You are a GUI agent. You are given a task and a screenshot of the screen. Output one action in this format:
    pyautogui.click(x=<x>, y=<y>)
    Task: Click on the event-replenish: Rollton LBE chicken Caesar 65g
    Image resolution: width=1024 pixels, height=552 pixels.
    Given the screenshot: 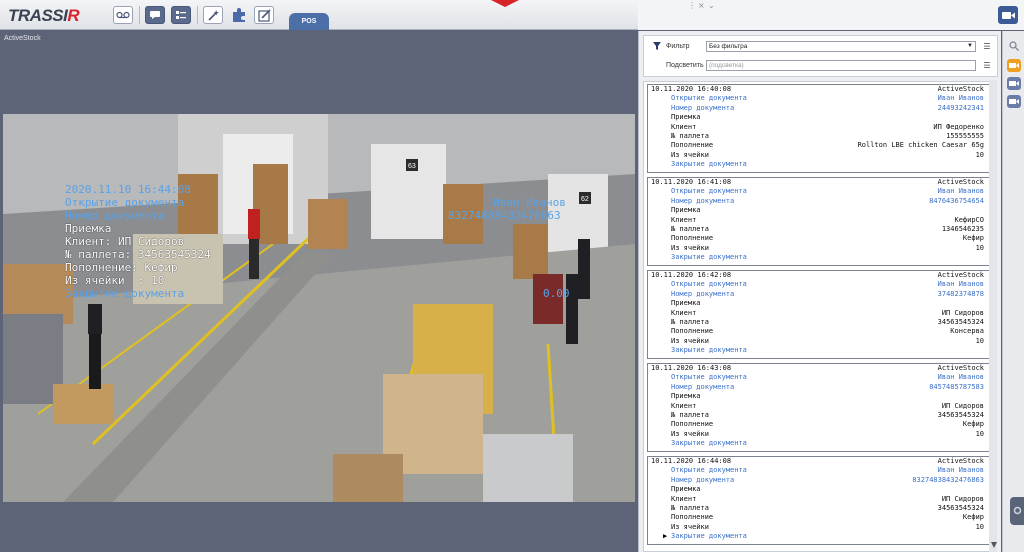 What is the action you would take?
    pyautogui.click(x=920, y=145)
    